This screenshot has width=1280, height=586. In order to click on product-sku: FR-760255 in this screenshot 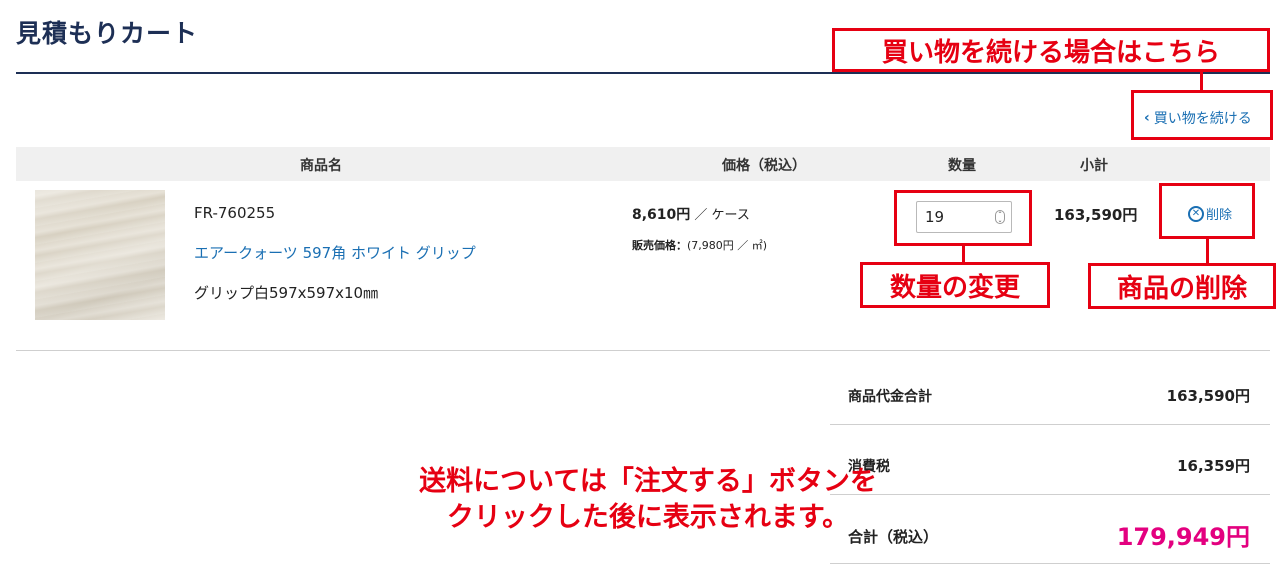, I will do `click(235, 213)`.